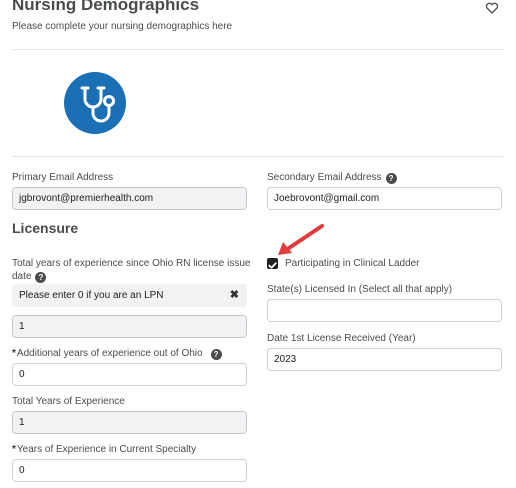  I want to click on ohio-experience-field: 1, so click(129, 326).